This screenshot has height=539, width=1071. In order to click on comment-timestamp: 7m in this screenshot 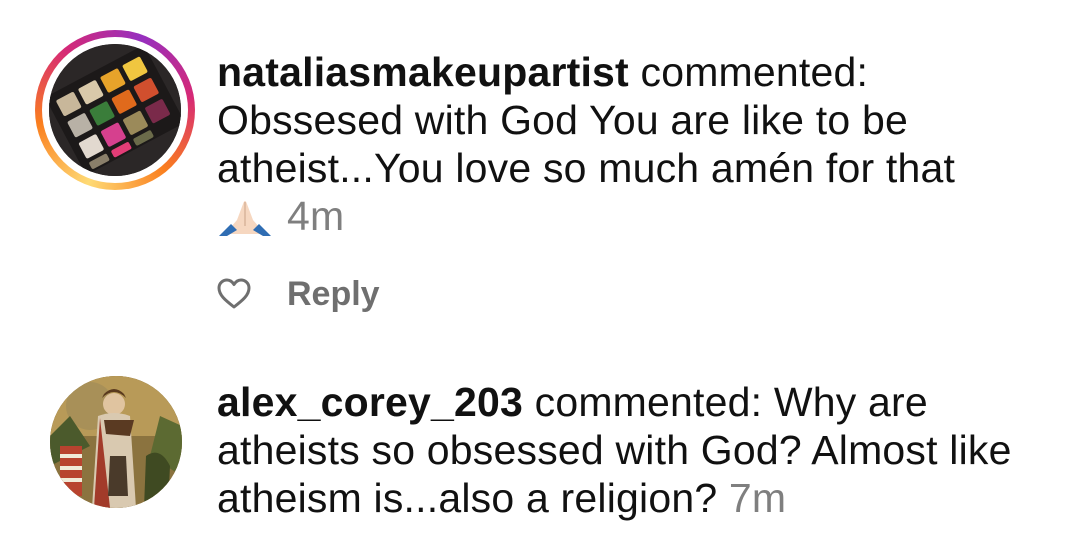, I will do `click(757, 498)`.